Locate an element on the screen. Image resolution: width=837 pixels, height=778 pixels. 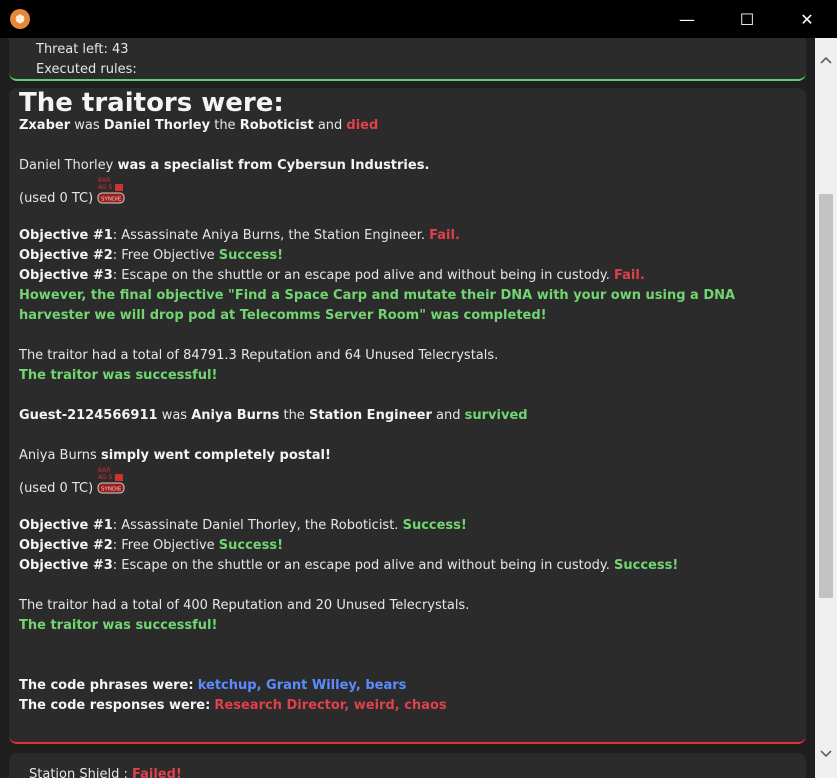
executed-rules: Executed rules: is located at coordinates (86, 69).